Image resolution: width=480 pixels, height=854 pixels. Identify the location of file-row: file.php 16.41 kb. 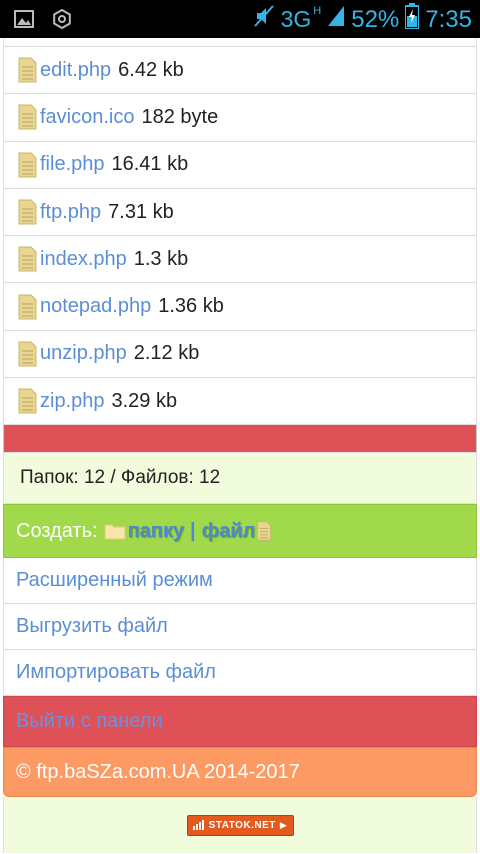
(240, 165).